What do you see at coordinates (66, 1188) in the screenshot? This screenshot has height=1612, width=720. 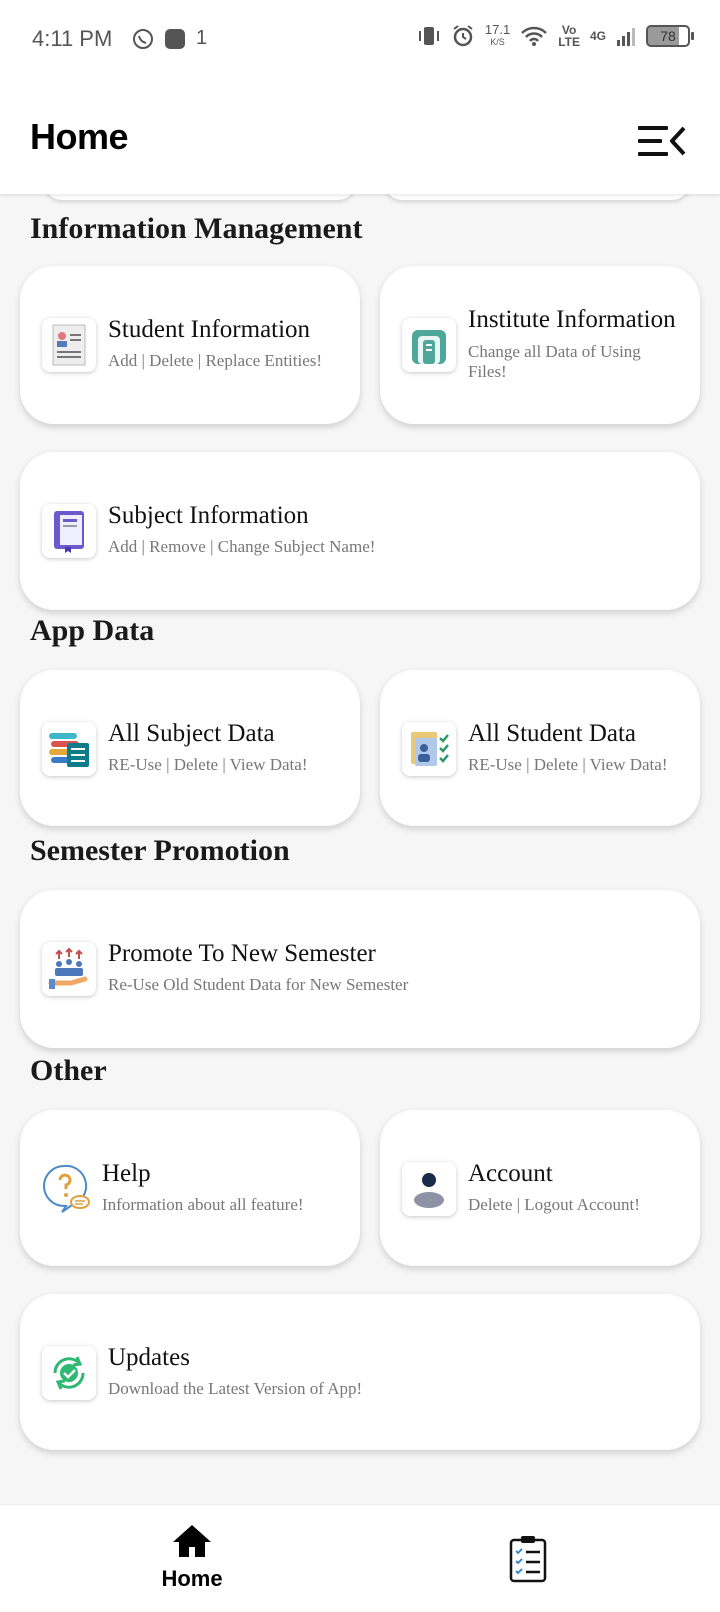 I see `help-question-icon` at bounding box center [66, 1188].